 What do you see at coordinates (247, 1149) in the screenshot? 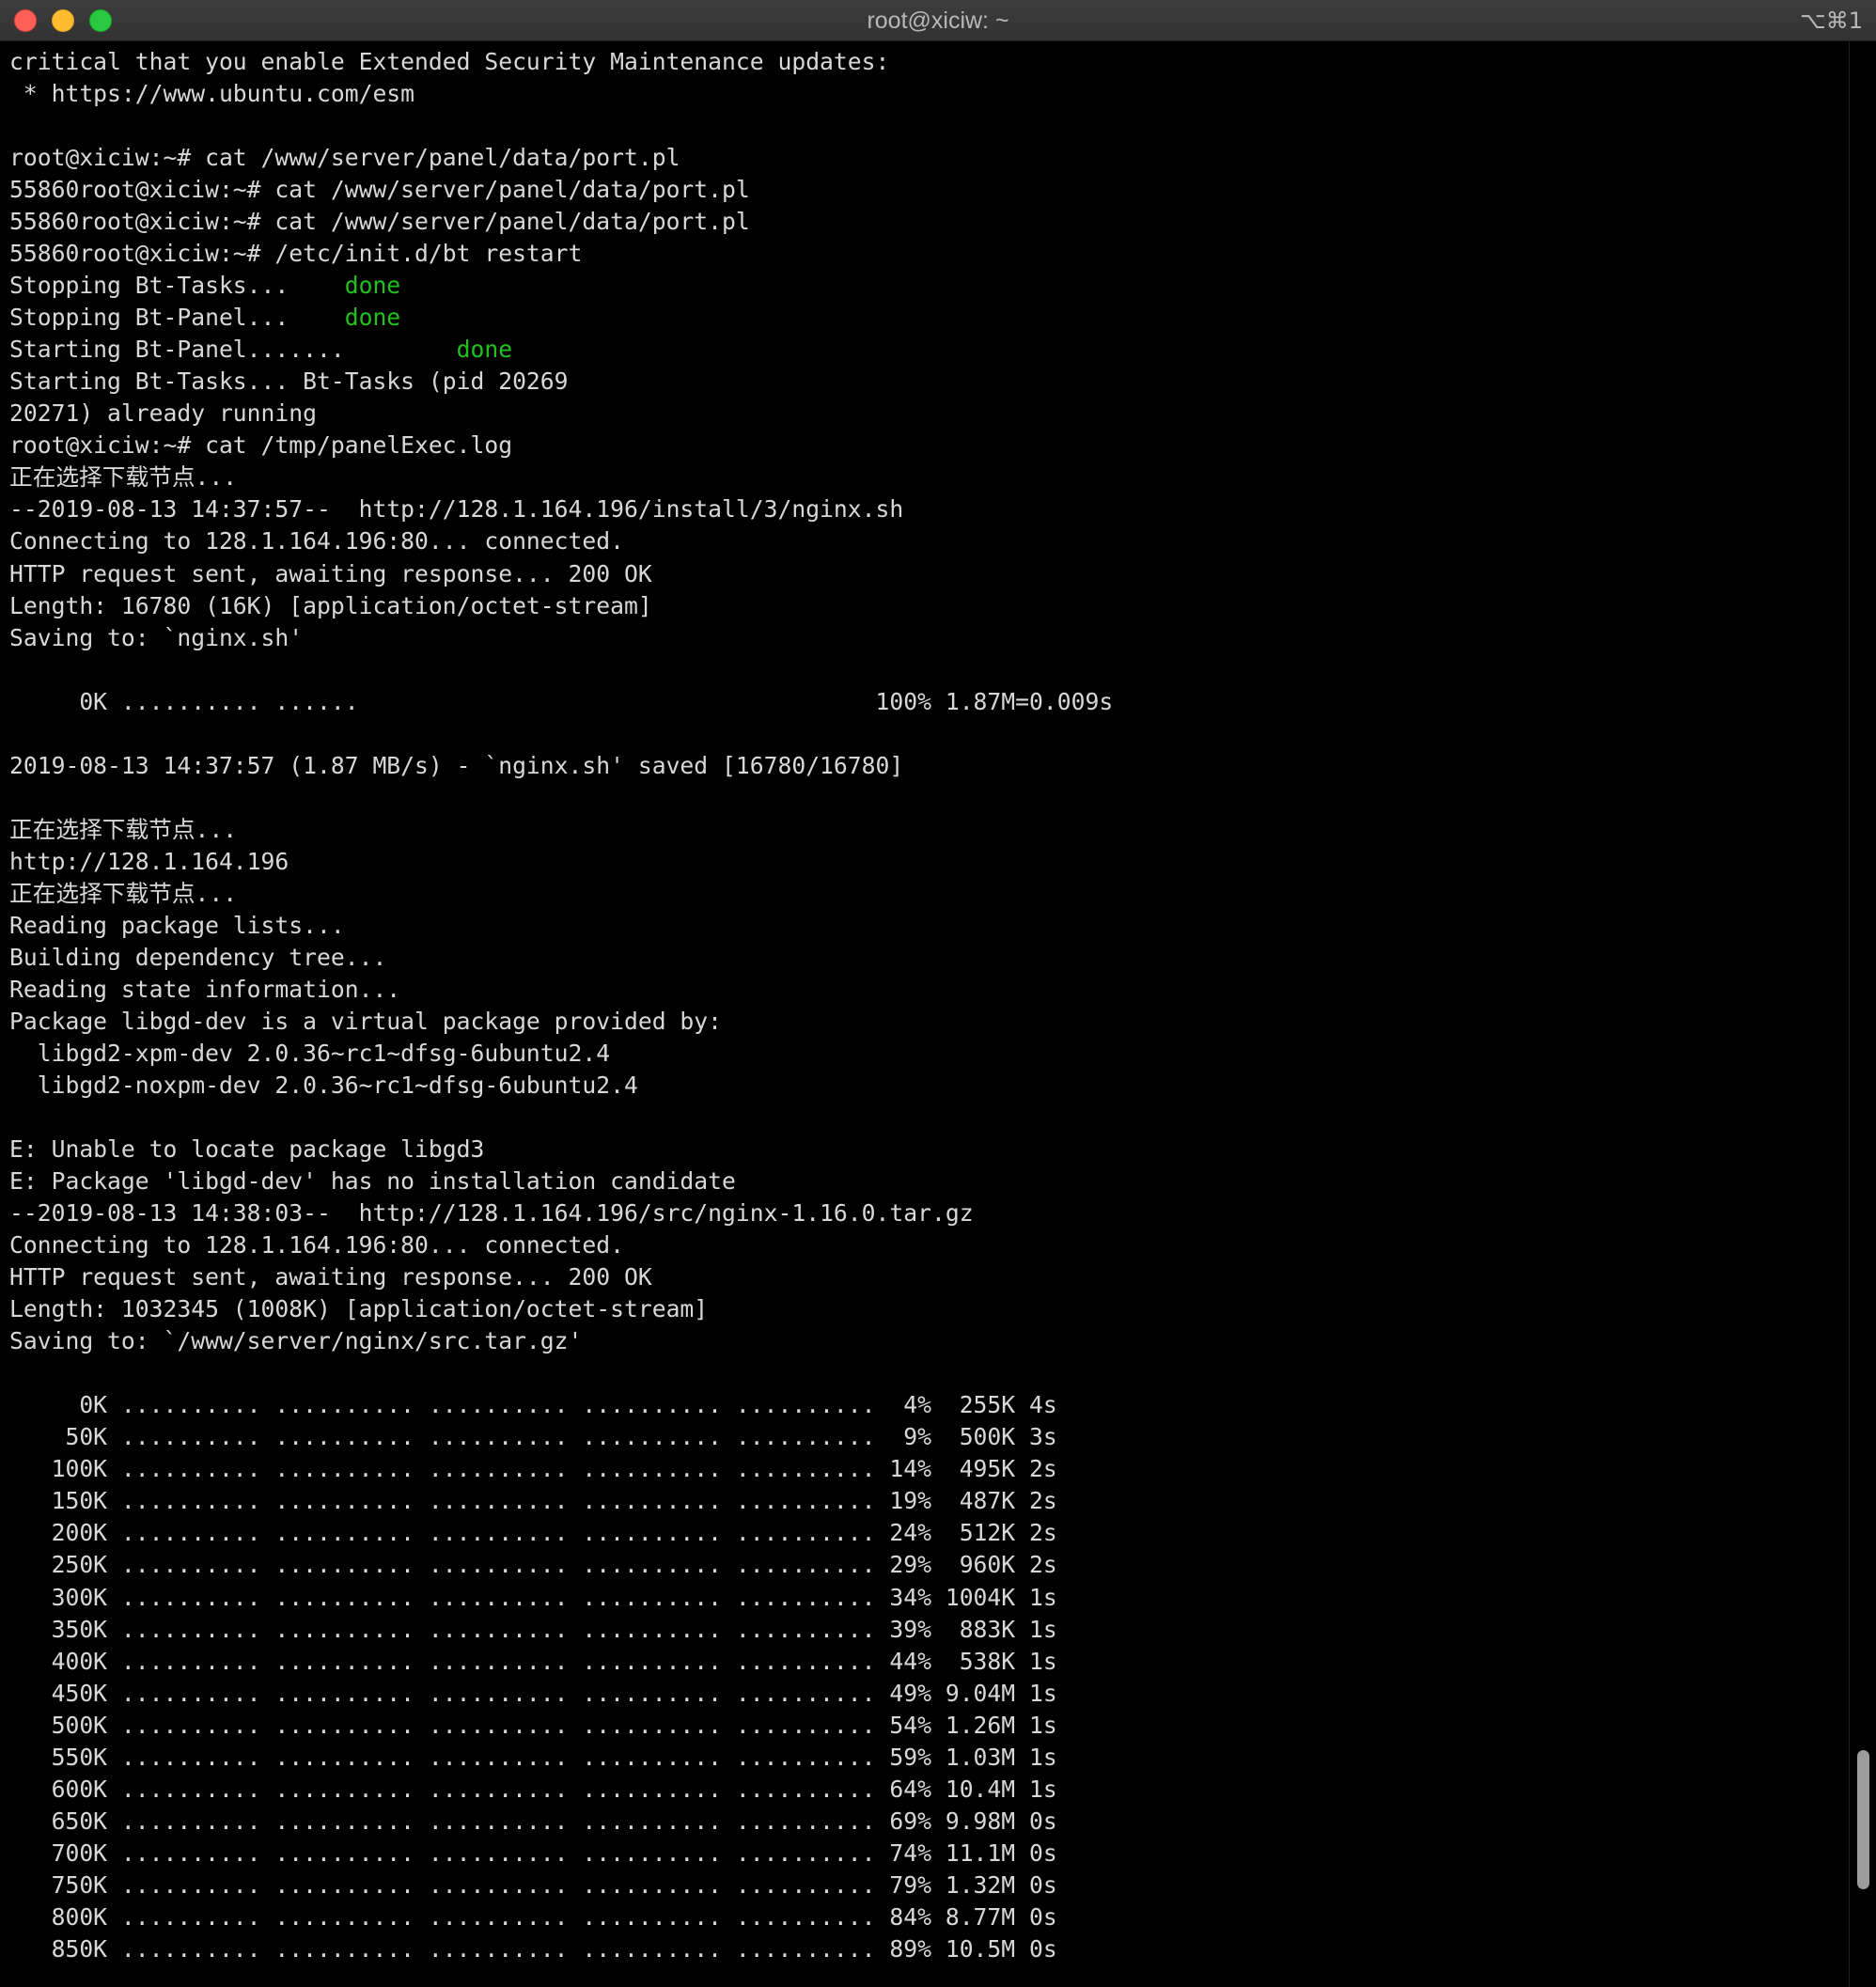
I see `terminal-line: E: Unable to locate package libgd3` at bounding box center [247, 1149].